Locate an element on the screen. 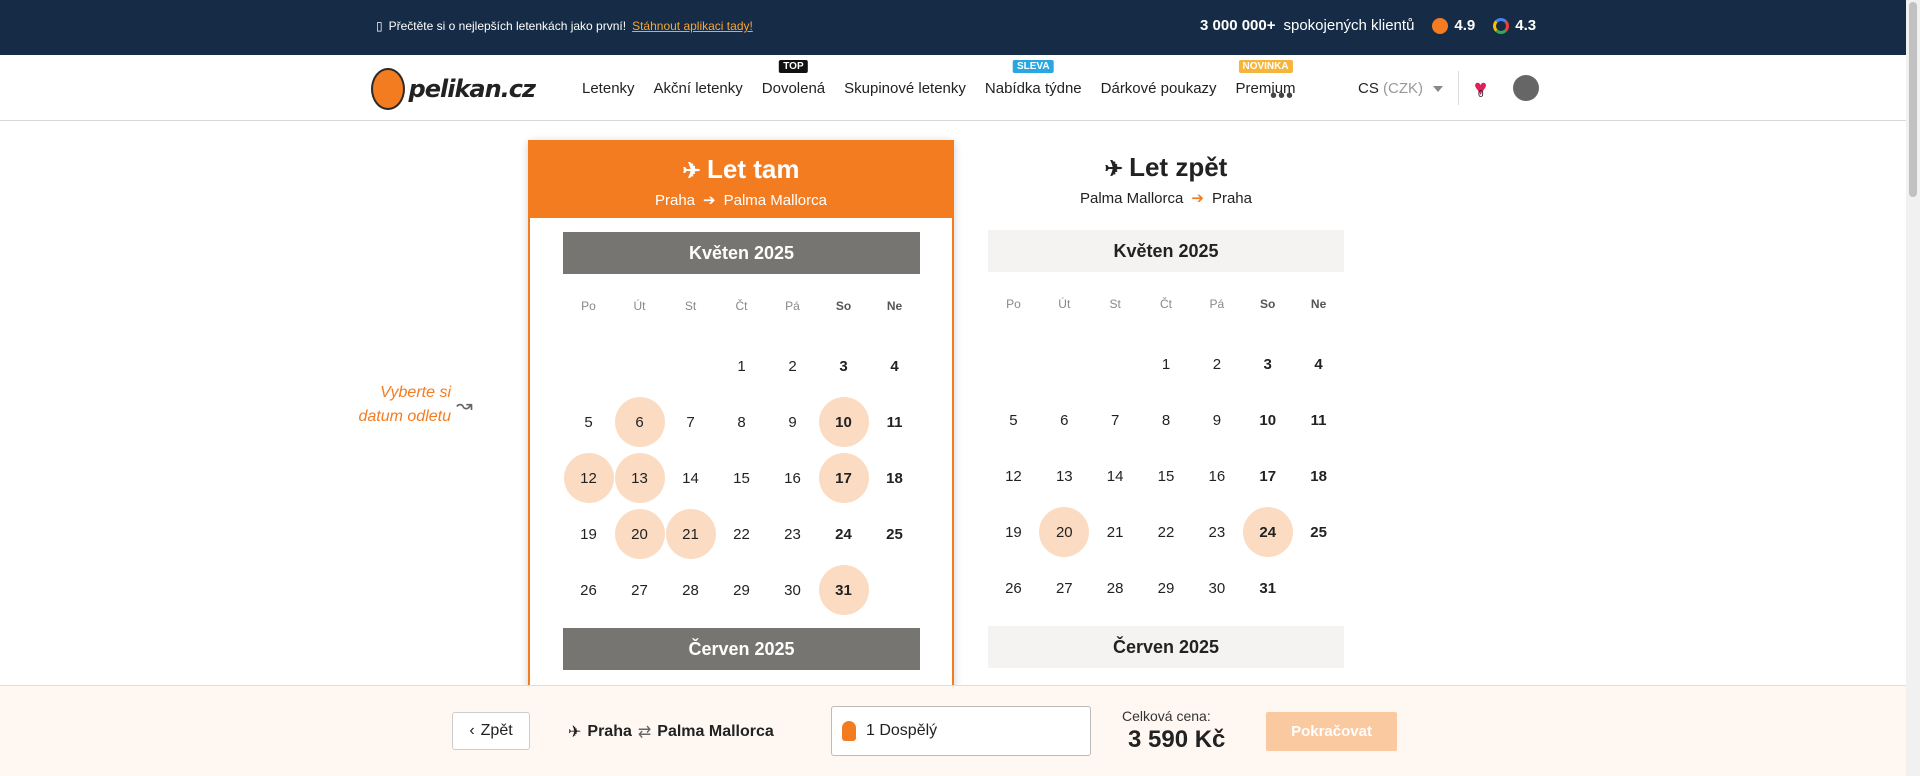 Image resolution: width=1920 pixels, height=776 pixels. outbound-day-21: 21 is located at coordinates (690, 534).